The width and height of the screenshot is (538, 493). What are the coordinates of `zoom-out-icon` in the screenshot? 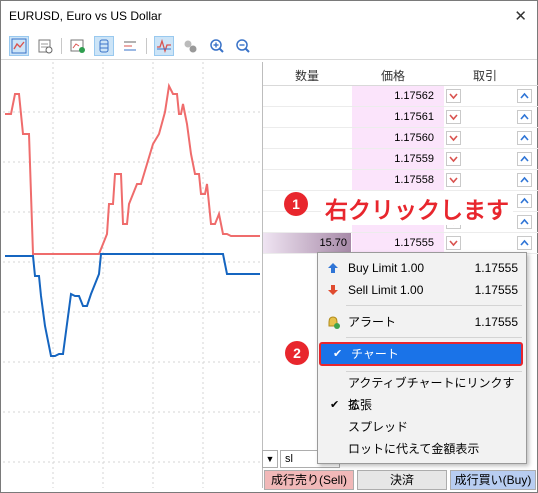 It's located at (243, 46).